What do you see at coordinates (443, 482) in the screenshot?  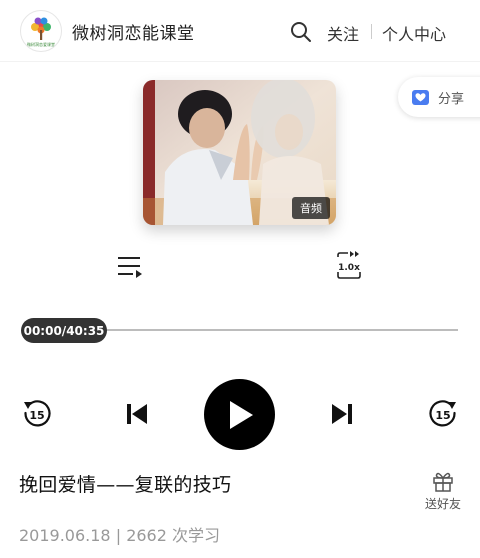 I see `gift-icon` at bounding box center [443, 482].